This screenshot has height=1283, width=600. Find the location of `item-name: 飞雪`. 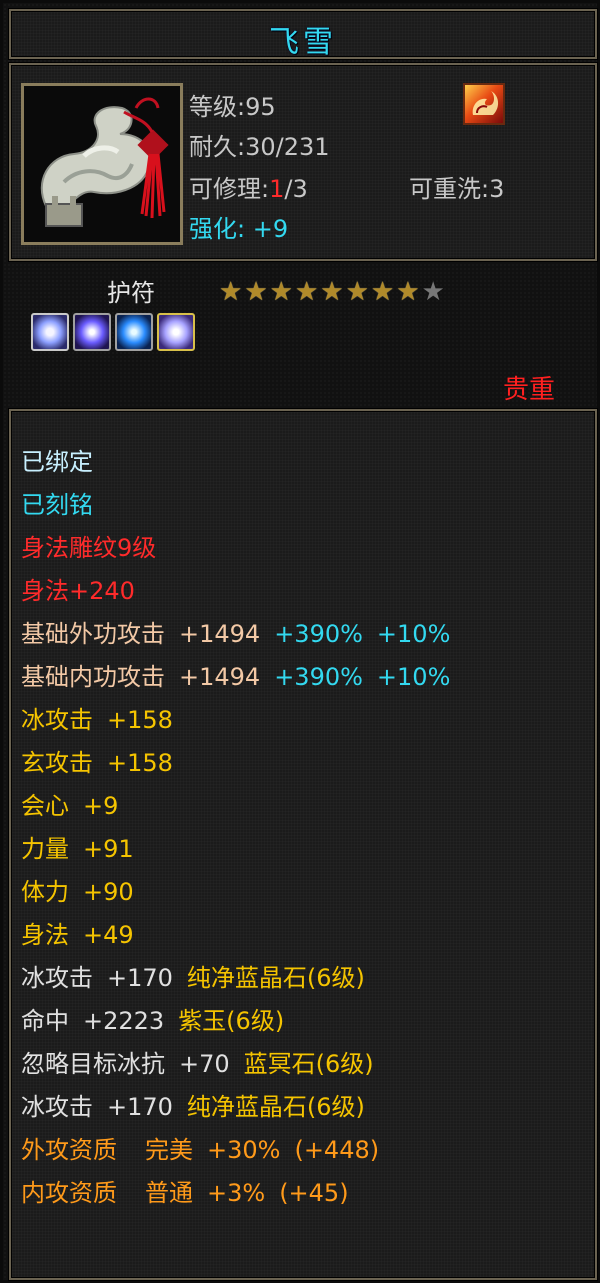

item-name: 飞雪 is located at coordinates (303, 42).